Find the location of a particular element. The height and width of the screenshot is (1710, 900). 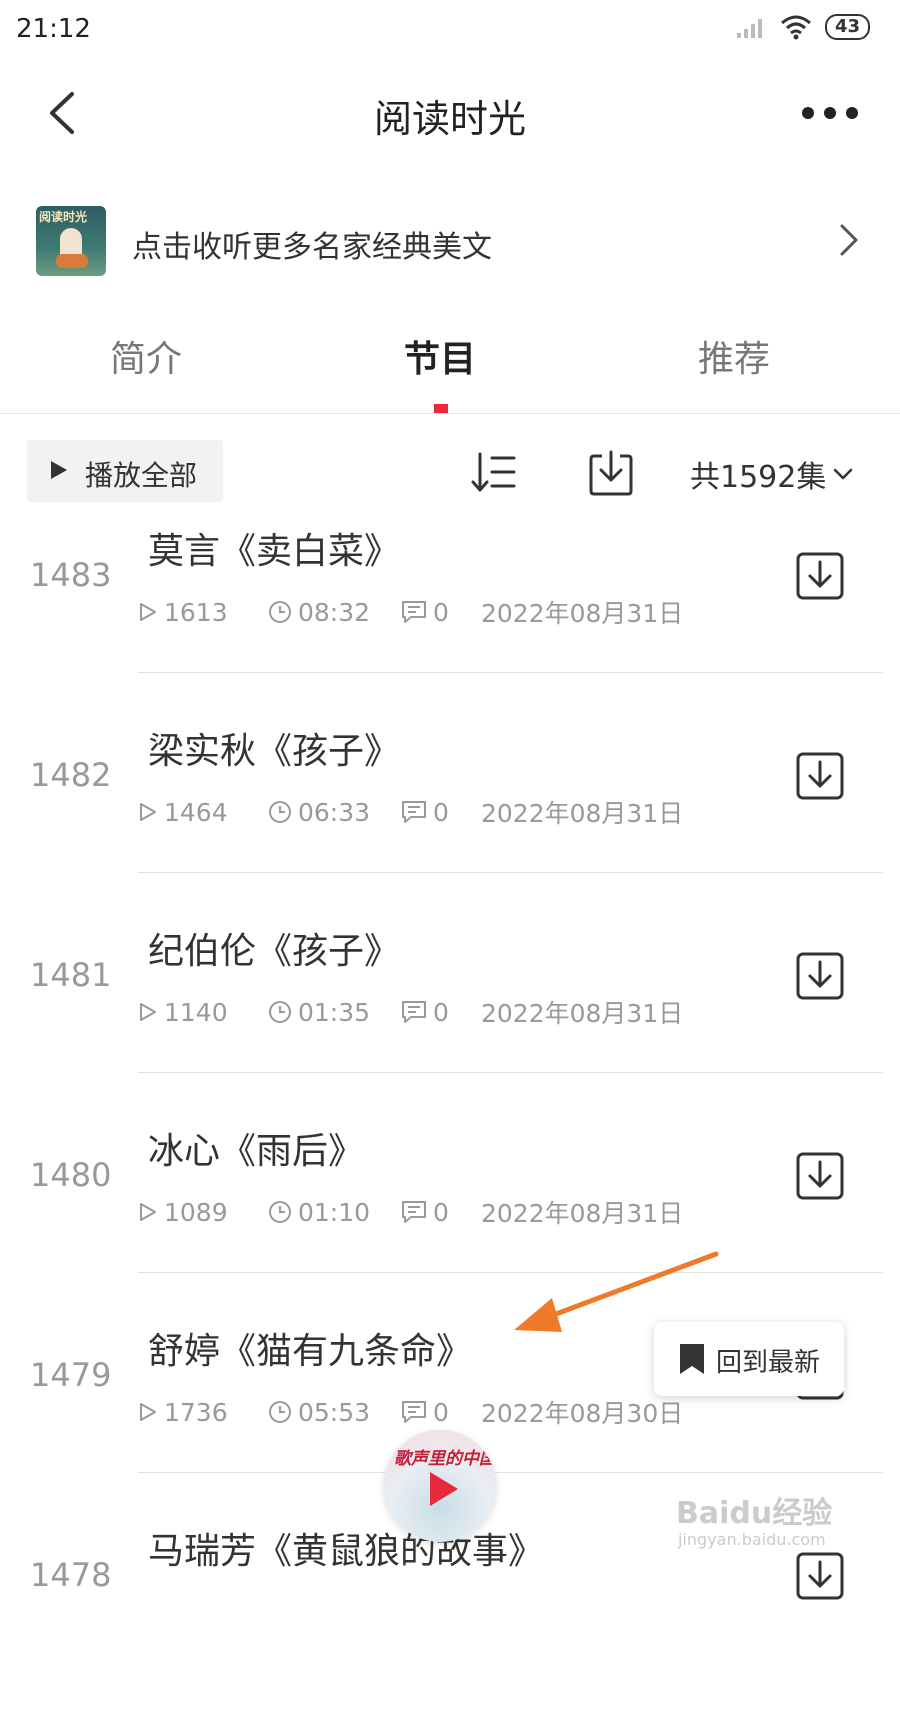

episode-index: 1479 is located at coordinates (71, 1375).